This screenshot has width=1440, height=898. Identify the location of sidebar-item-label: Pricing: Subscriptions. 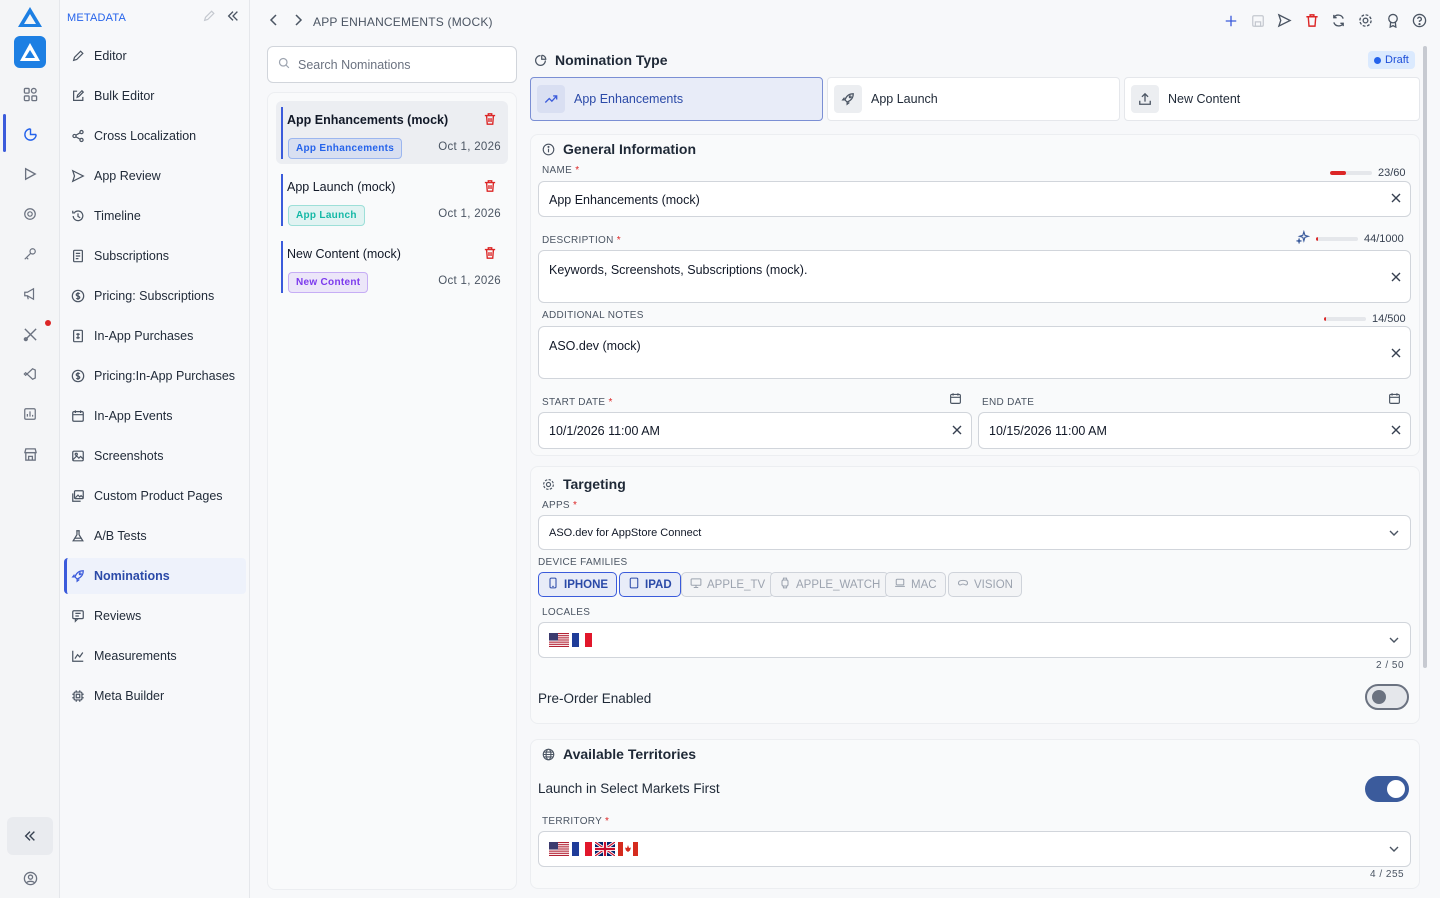
(154, 296).